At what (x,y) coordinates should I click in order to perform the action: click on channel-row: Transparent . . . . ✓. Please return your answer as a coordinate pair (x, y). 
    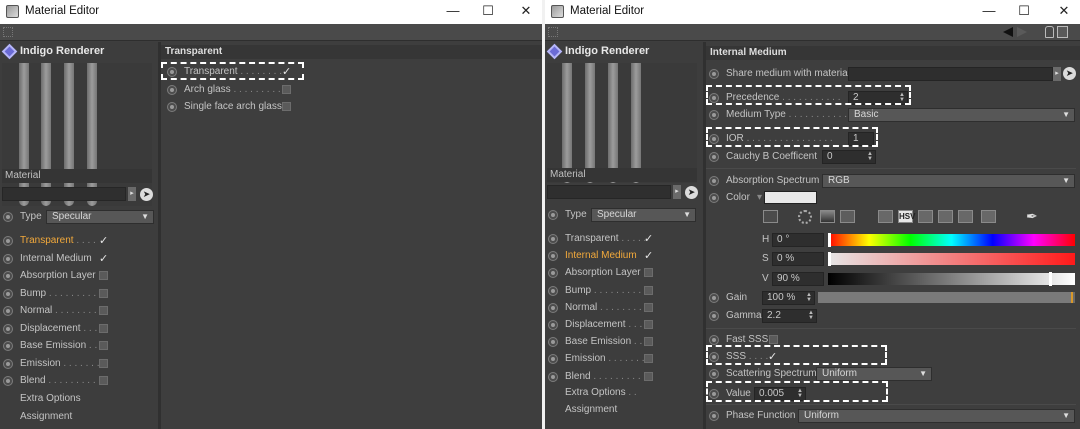
    Looking at the image, I should click on (78, 241).